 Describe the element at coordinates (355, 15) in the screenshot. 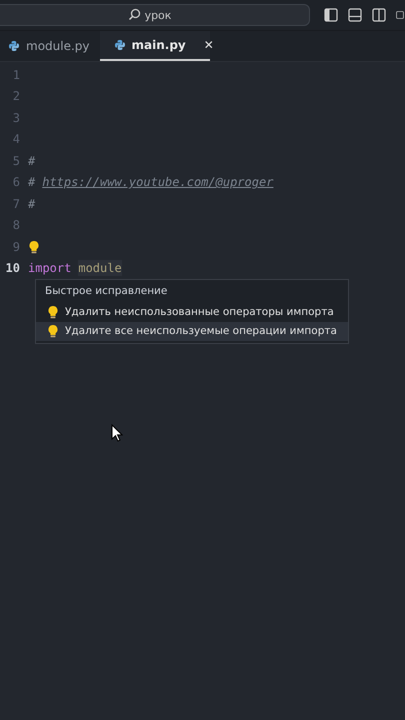

I see `panel-toggle-icon` at that location.